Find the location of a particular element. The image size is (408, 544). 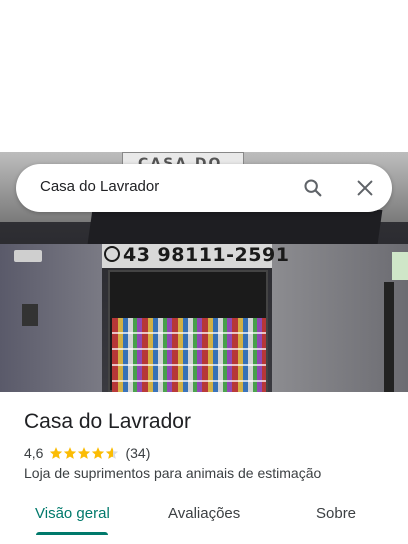

tab-bar: Visão geral Avaliações Sobre is located at coordinates (204, 520).